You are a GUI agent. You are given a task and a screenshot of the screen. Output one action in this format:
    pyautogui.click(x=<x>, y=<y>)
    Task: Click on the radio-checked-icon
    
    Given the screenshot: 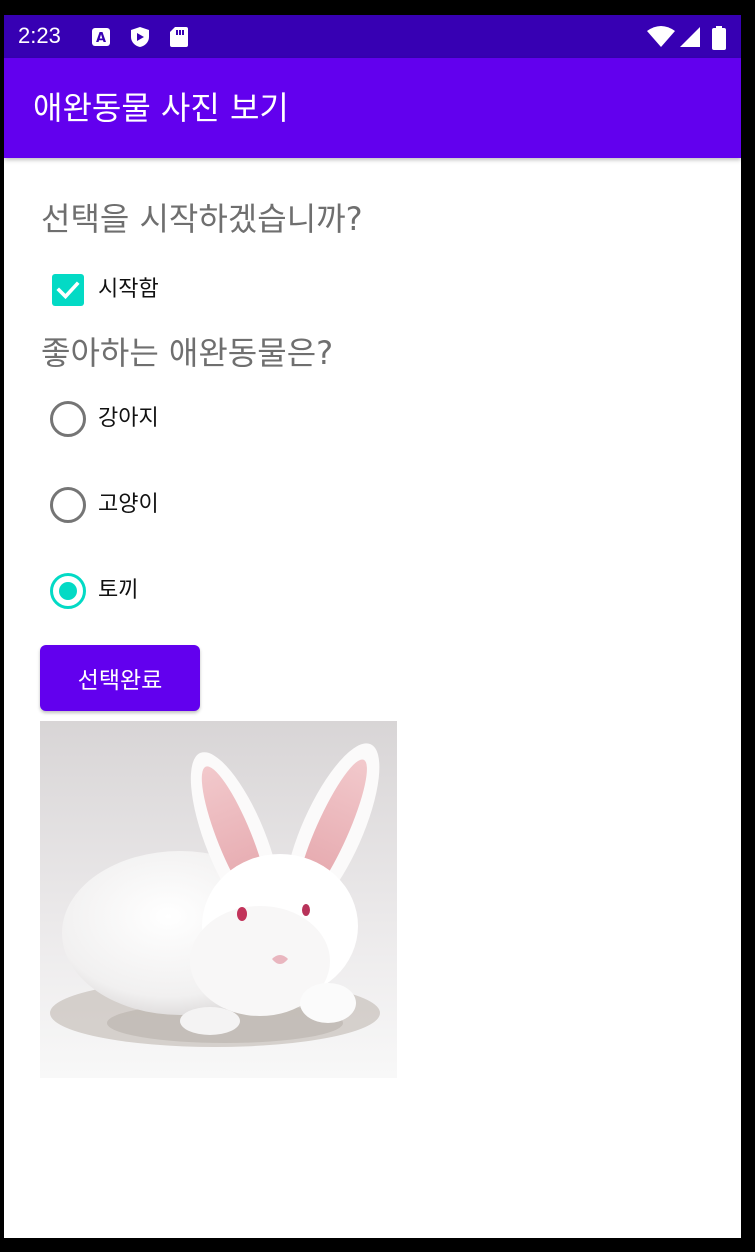 What is the action you would take?
    pyautogui.click(x=68, y=591)
    